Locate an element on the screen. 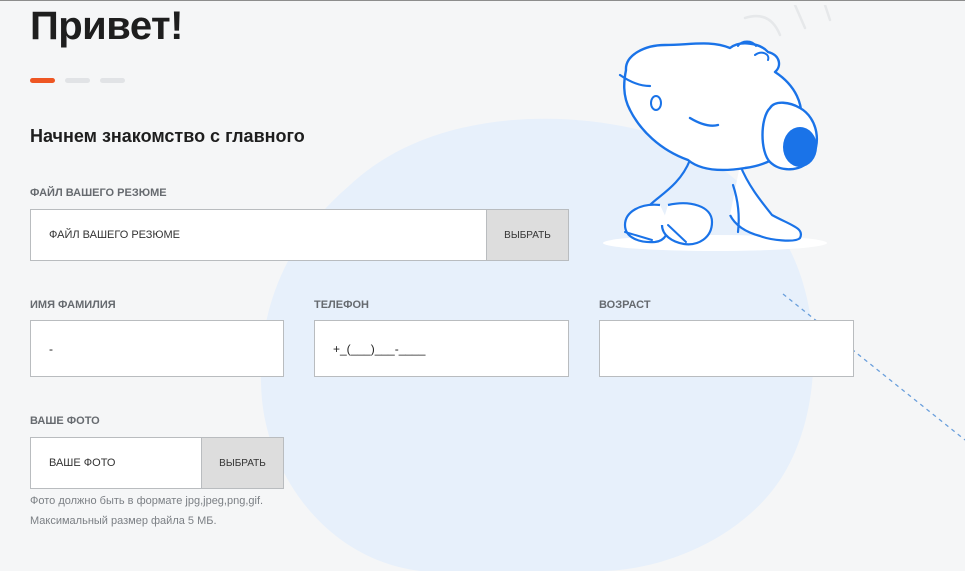 The image size is (965, 571). photo-label: ВАШЕ ФОТО is located at coordinates (65, 421).